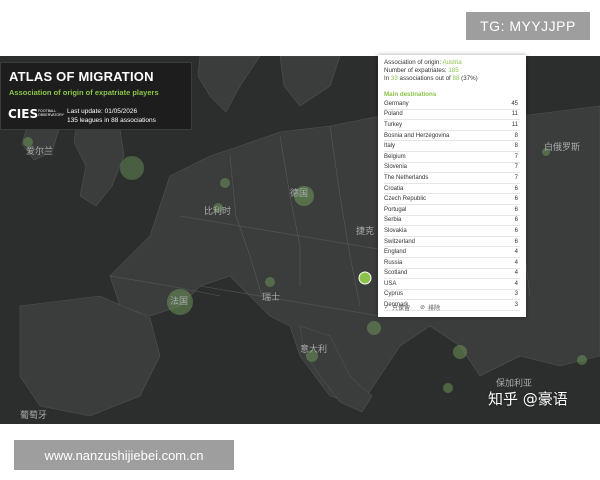 This screenshot has width=600, height=480. I want to click on bubble-croatia, so click(374, 328).